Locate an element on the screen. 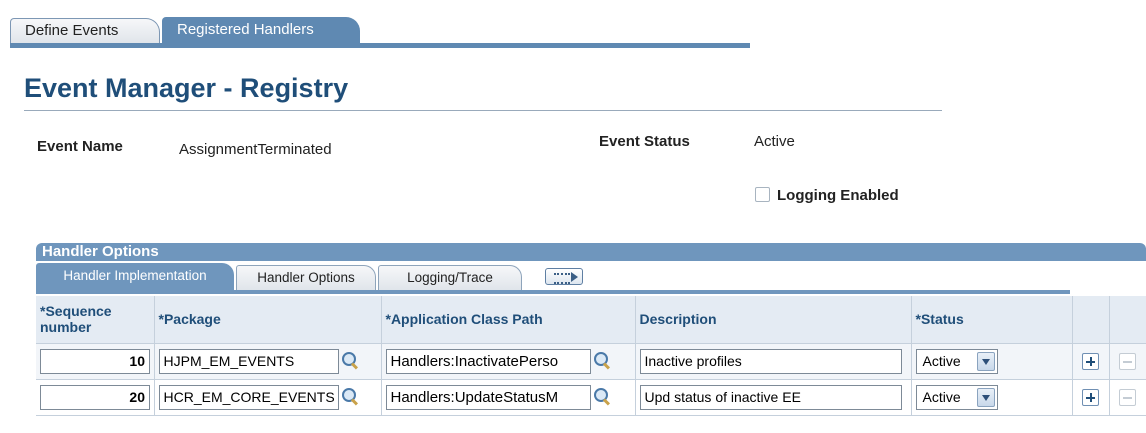  show-all-columns-icon is located at coordinates (564, 276).